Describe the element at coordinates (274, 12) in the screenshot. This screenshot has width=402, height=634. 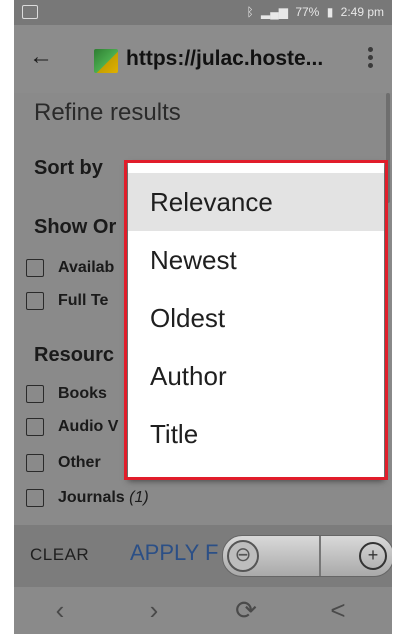
I see `signal-icon: ▂▄▆` at that location.